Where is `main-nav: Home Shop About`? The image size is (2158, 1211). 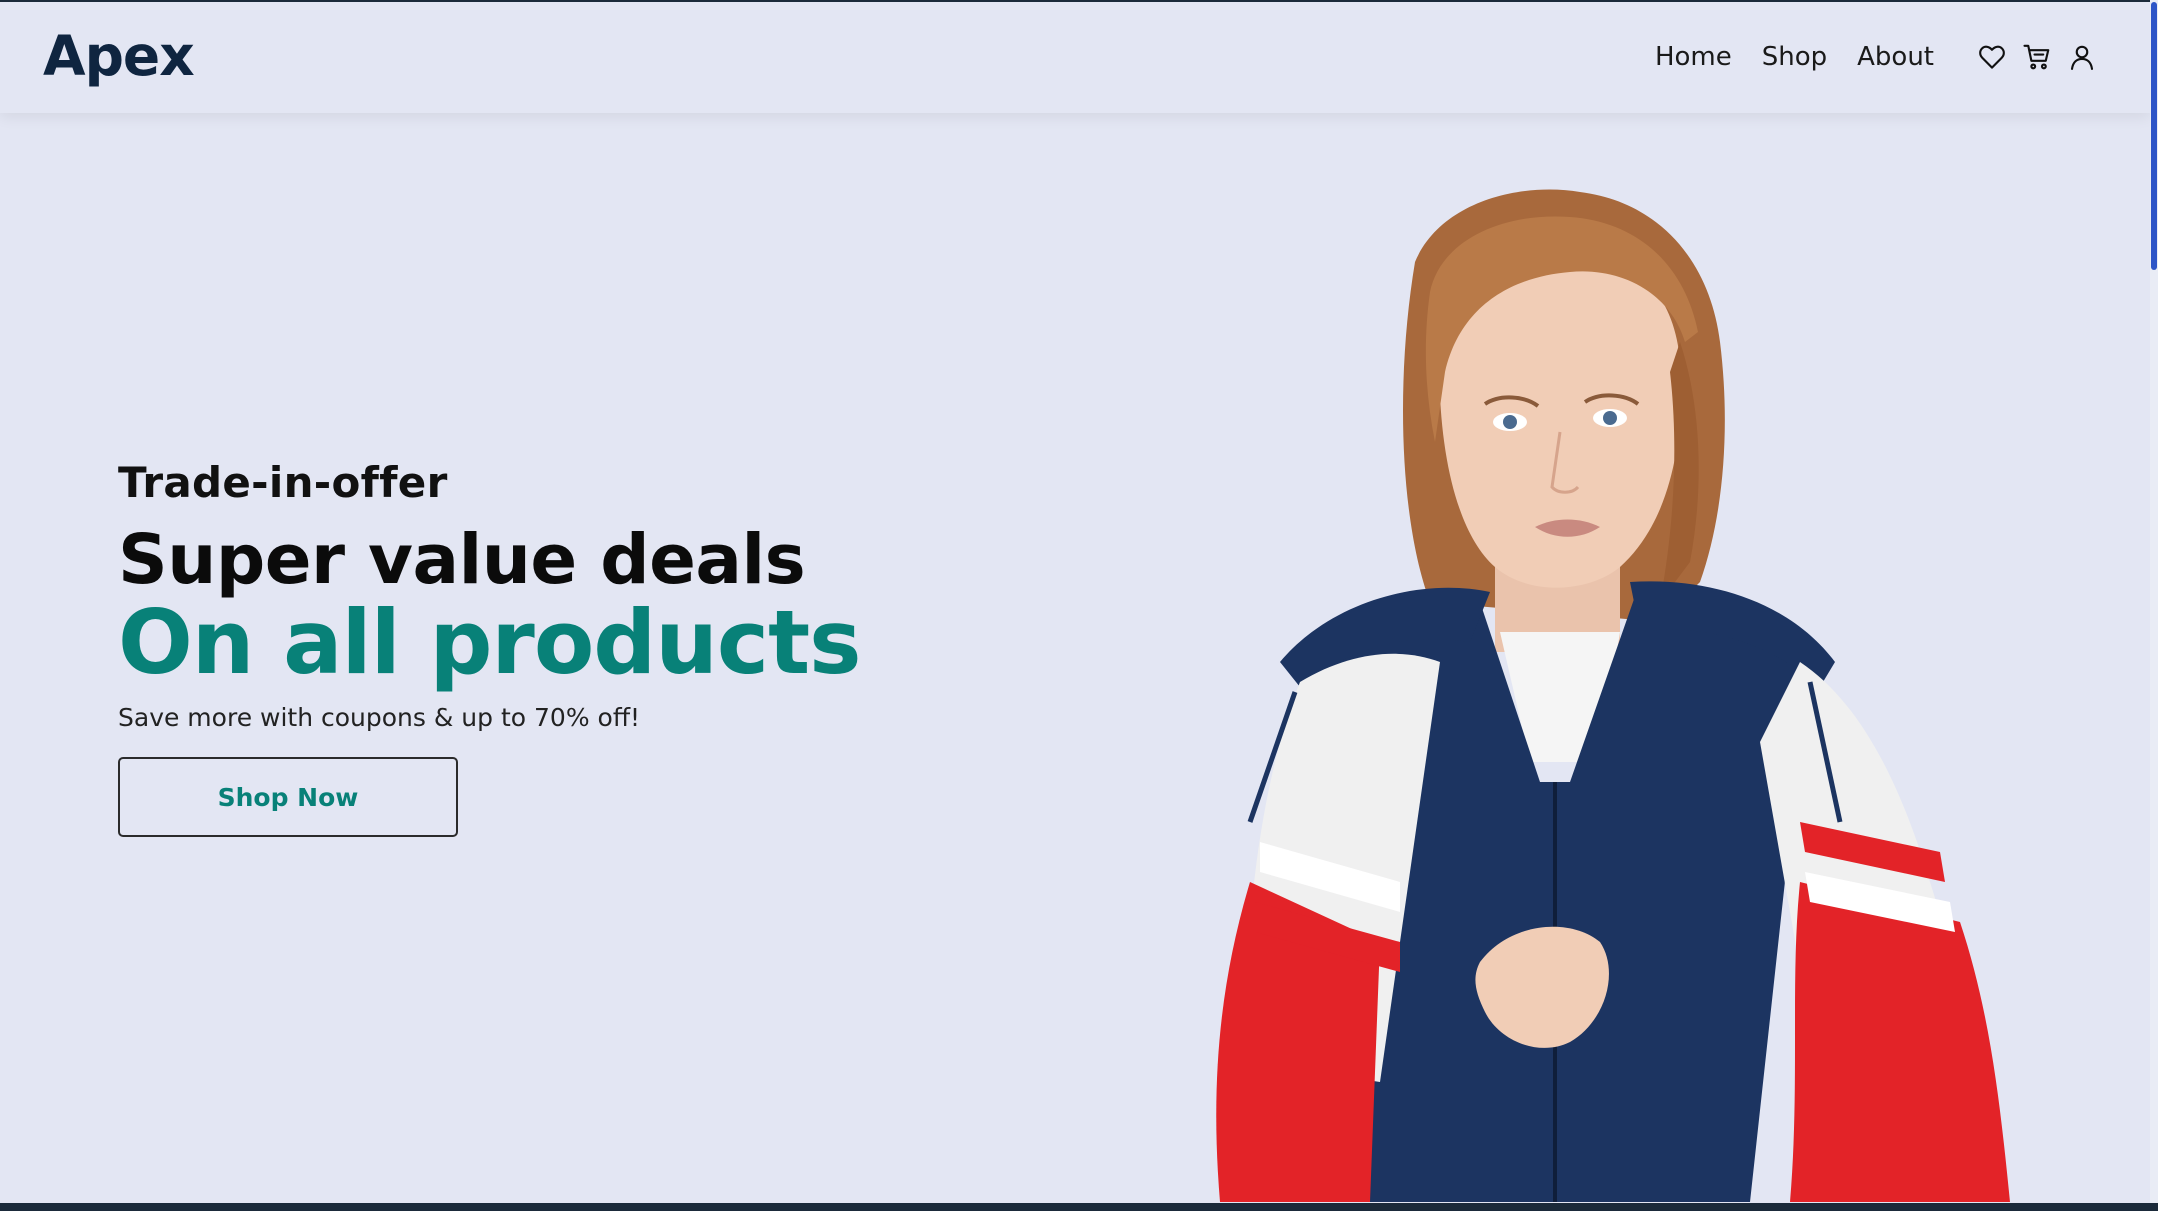 main-nav: Home Shop About is located at coordinates (1877, 57).